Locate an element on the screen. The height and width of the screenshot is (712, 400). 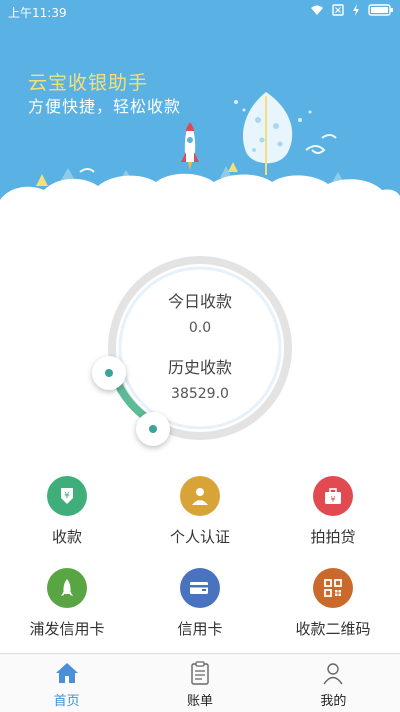
grid-item-personal-verification: 个人认证 is located at coordinates (200, 511).